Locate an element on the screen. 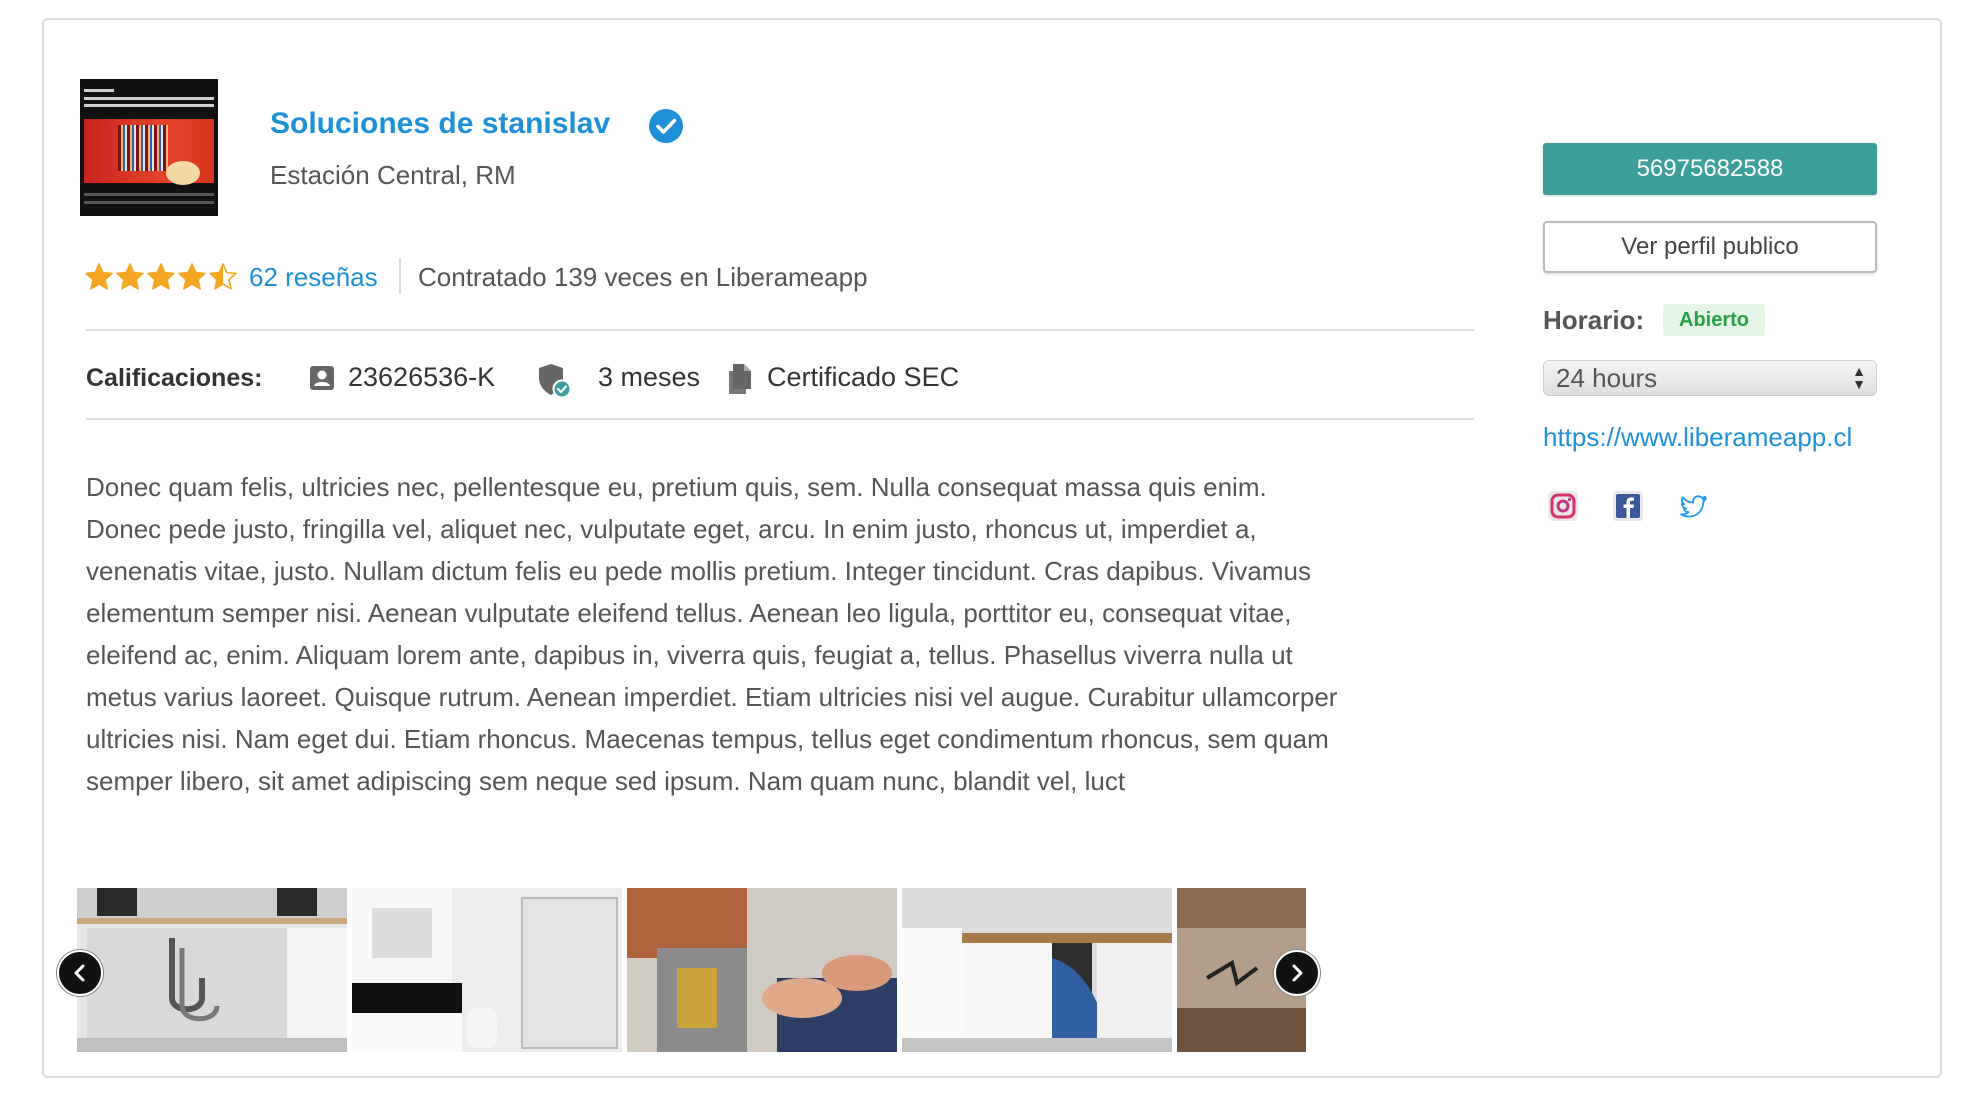 Image resolution: width=1974 pixels, height=1116 pixels. verified-badge-icon is located at coordinates (666, 126).